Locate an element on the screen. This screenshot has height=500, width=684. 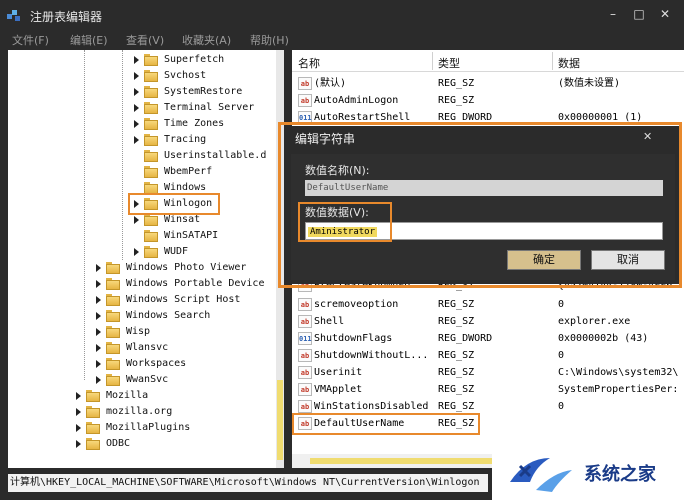
list-row: ab scremoveoption REG_SZ 0 is located at coordinates (488, 304).